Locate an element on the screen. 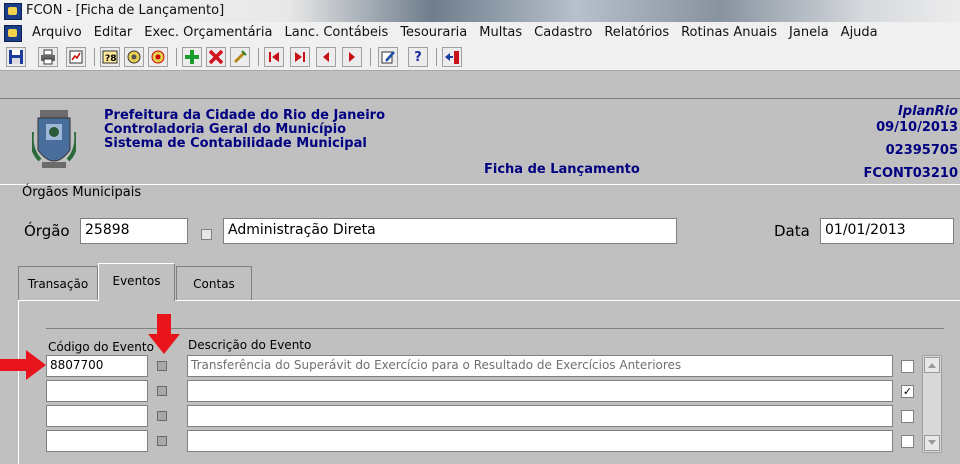 The height and width of the screenshot is (464, 960). title-bar: FCON - [Ficha de Lançamento] is located at coordinates (480, 11).